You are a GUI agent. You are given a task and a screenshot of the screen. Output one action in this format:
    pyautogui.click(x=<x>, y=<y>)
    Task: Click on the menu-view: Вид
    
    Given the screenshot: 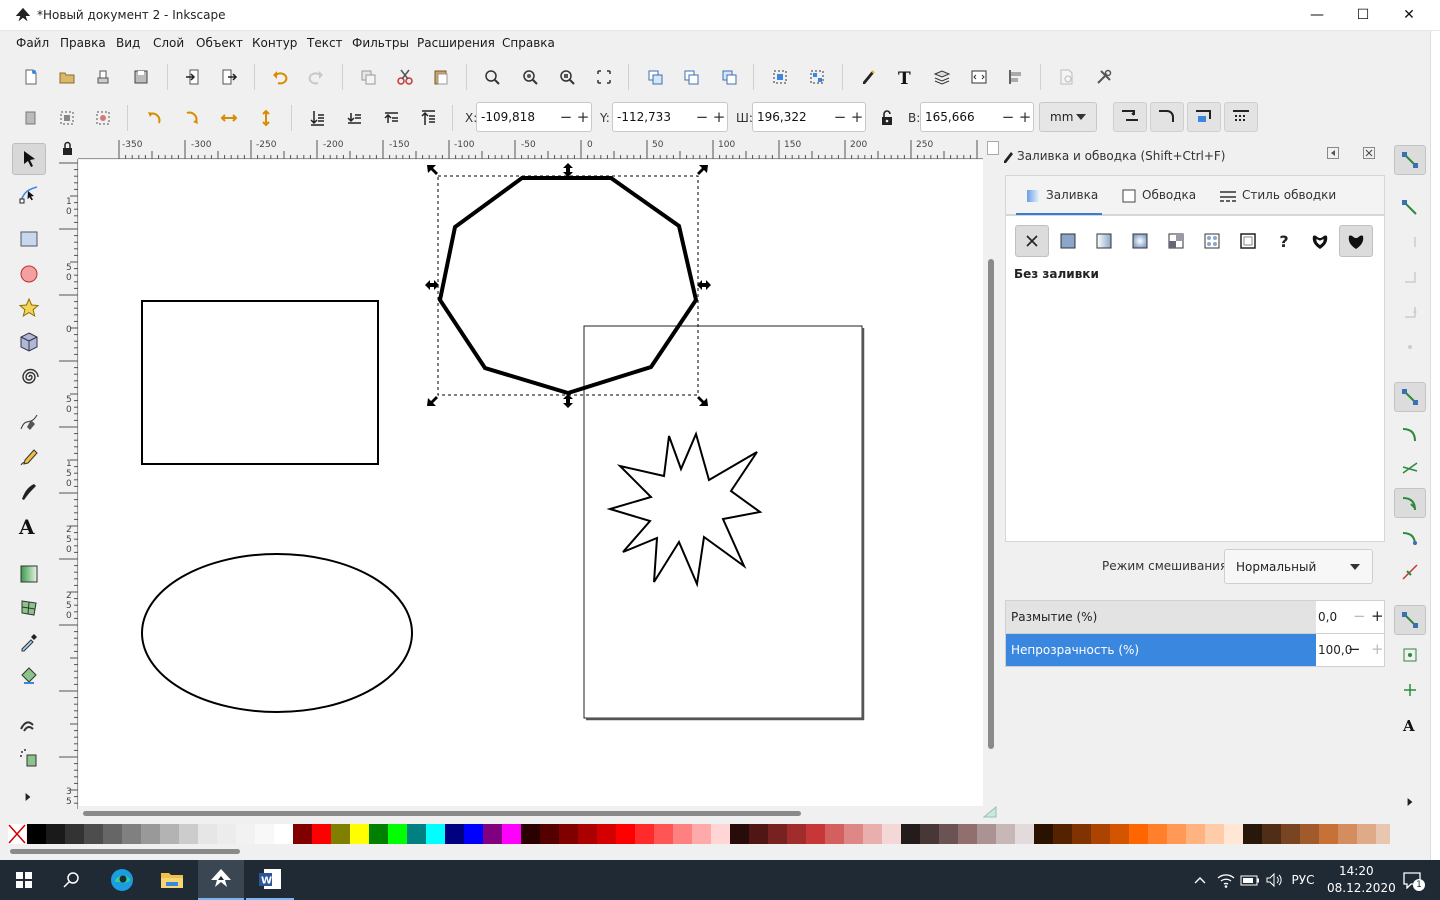 What is the action you would take?
    pyautogui.click(x=128, y=43)
    